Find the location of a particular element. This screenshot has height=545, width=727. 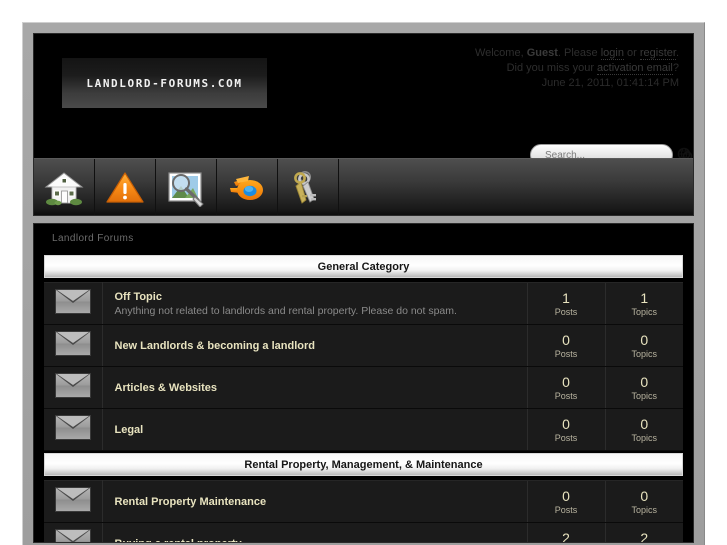

nav-button-home is located at coordinates (64, 187).